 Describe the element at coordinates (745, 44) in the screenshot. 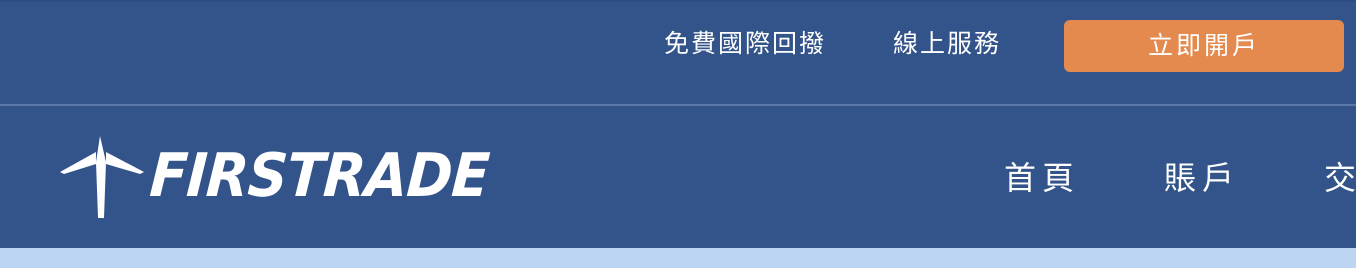

I see `free-international-callback-link: 免費國際回撥` at that location.